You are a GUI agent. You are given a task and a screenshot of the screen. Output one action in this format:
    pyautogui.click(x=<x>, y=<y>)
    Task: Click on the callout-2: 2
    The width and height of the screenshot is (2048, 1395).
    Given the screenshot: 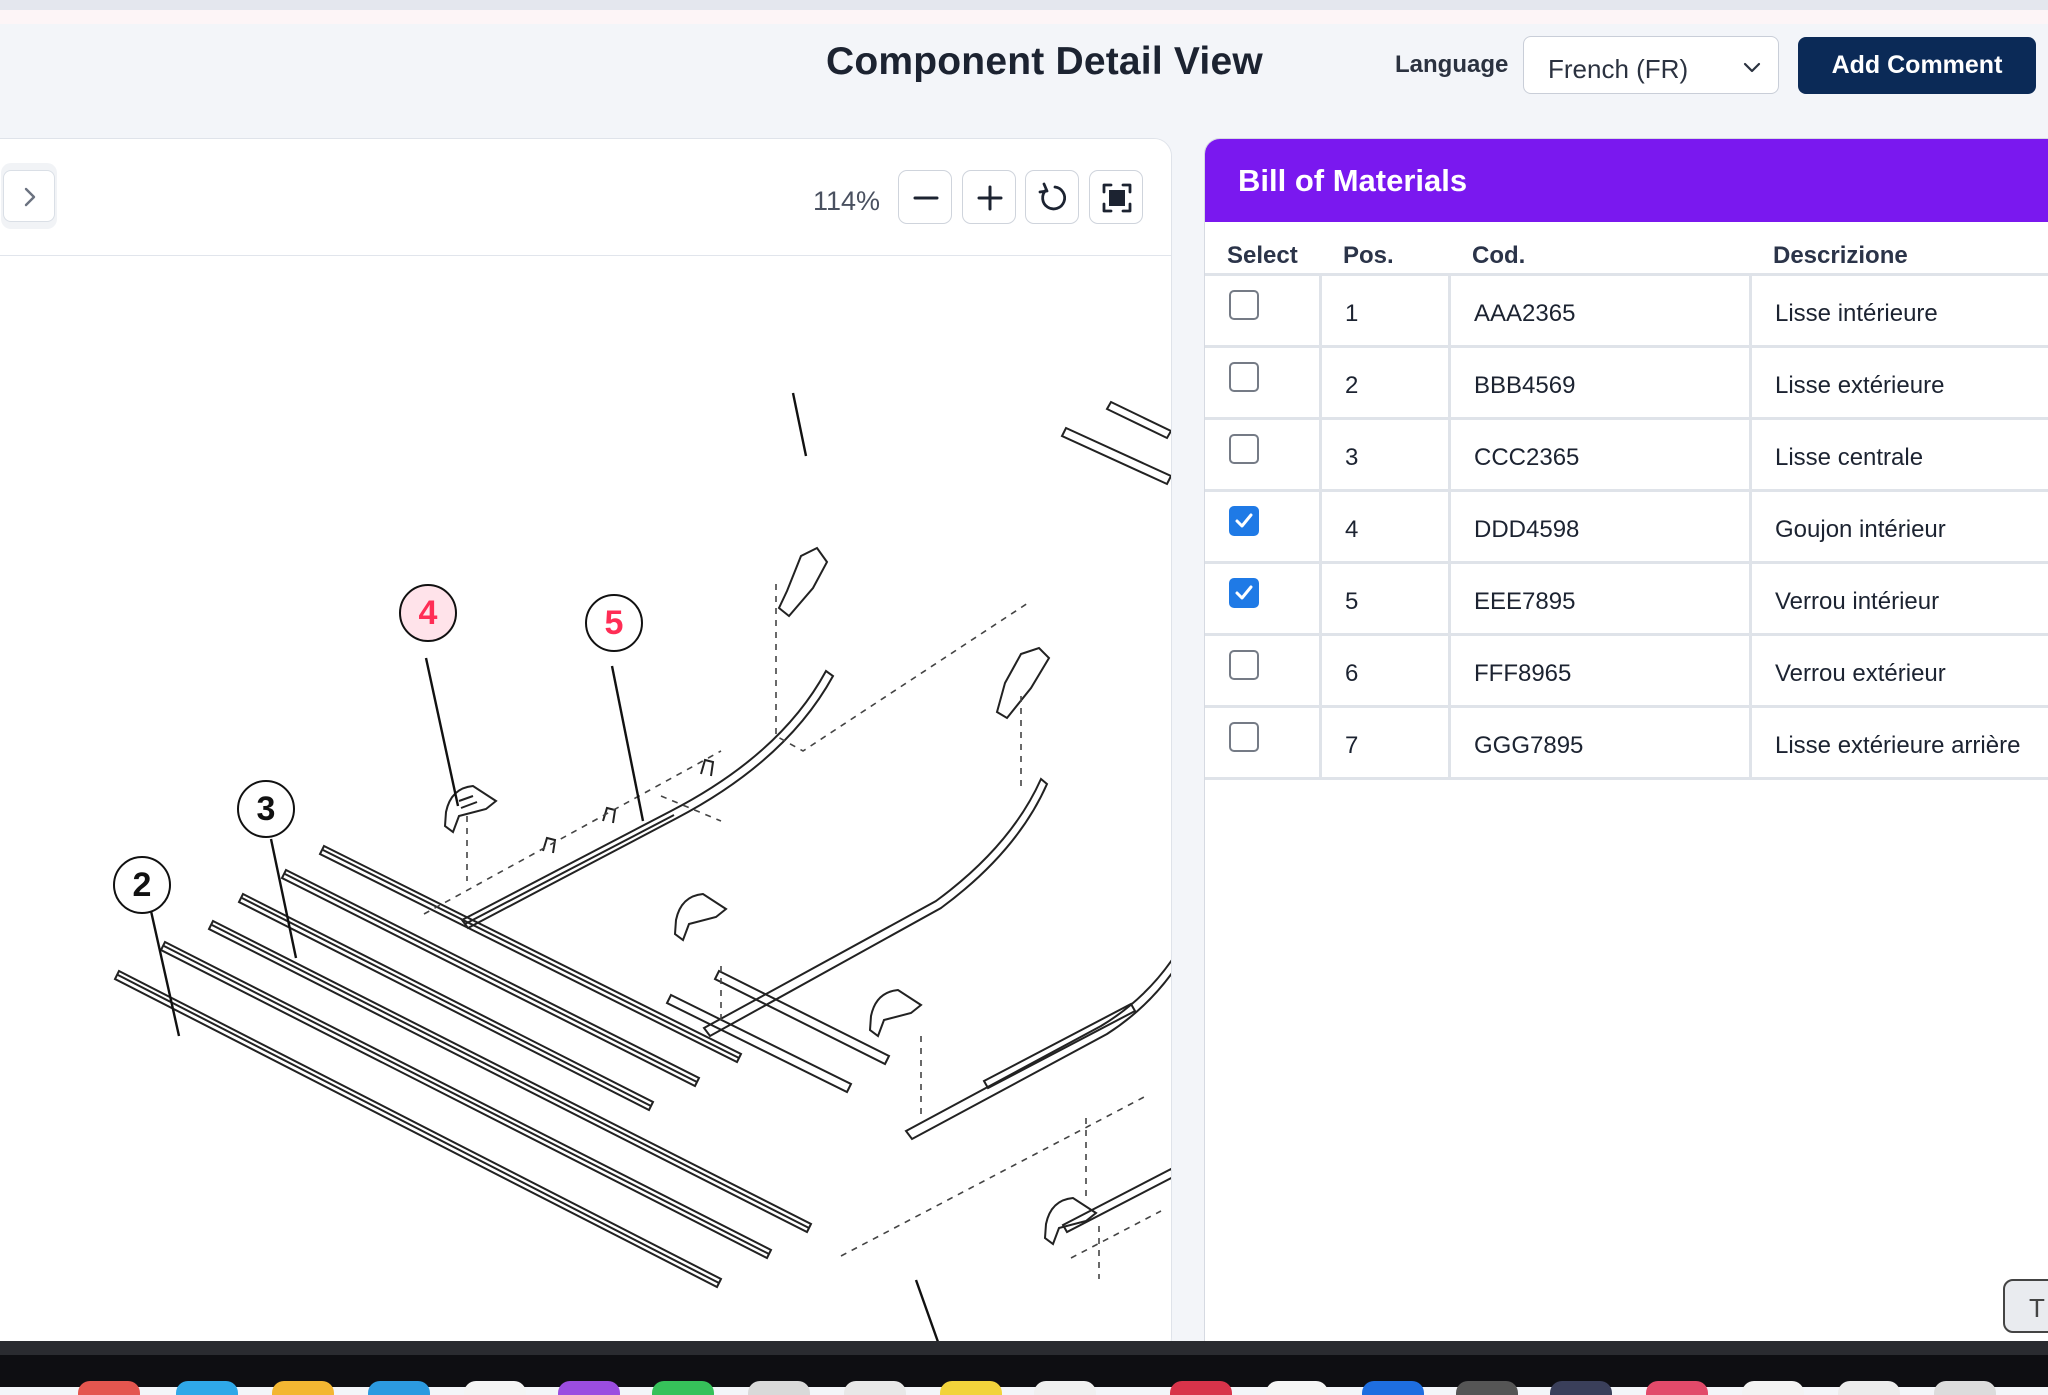 What is the action you would take?
    pyautogui.click(x=142, y=885)
    